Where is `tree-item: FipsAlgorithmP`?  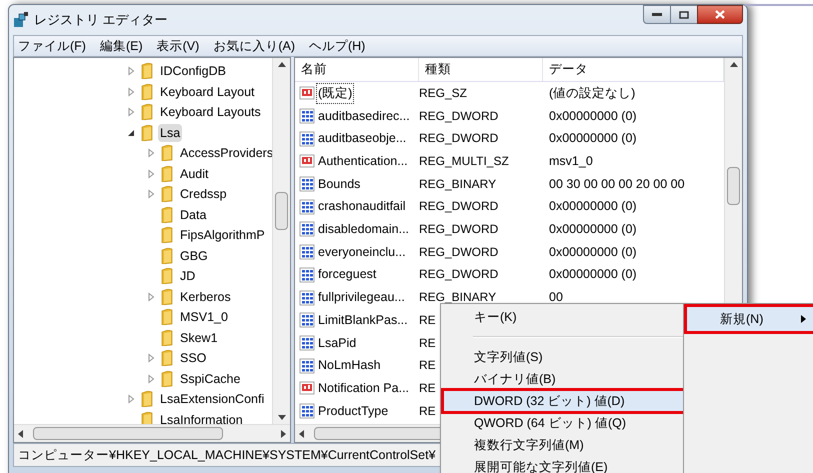
tree-item: FipsAlgorithmP is located at coordinates (222, 235).